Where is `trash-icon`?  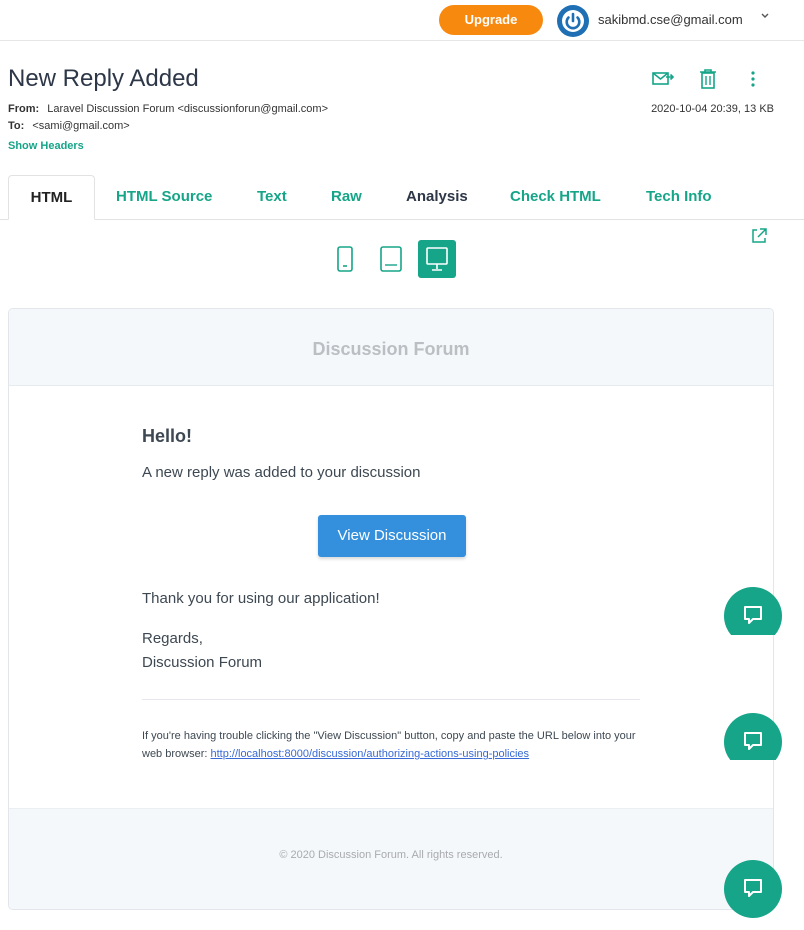
trash-icon is located at coordinates (708, 79).